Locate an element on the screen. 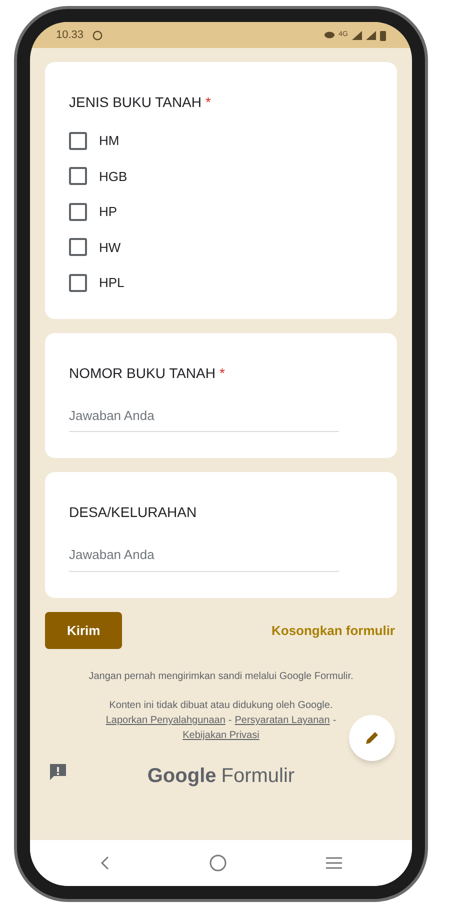  disclaimer-text: Konten ini tidak dibuat atau didukung oleh Google. is located at coordinates (221, 706).